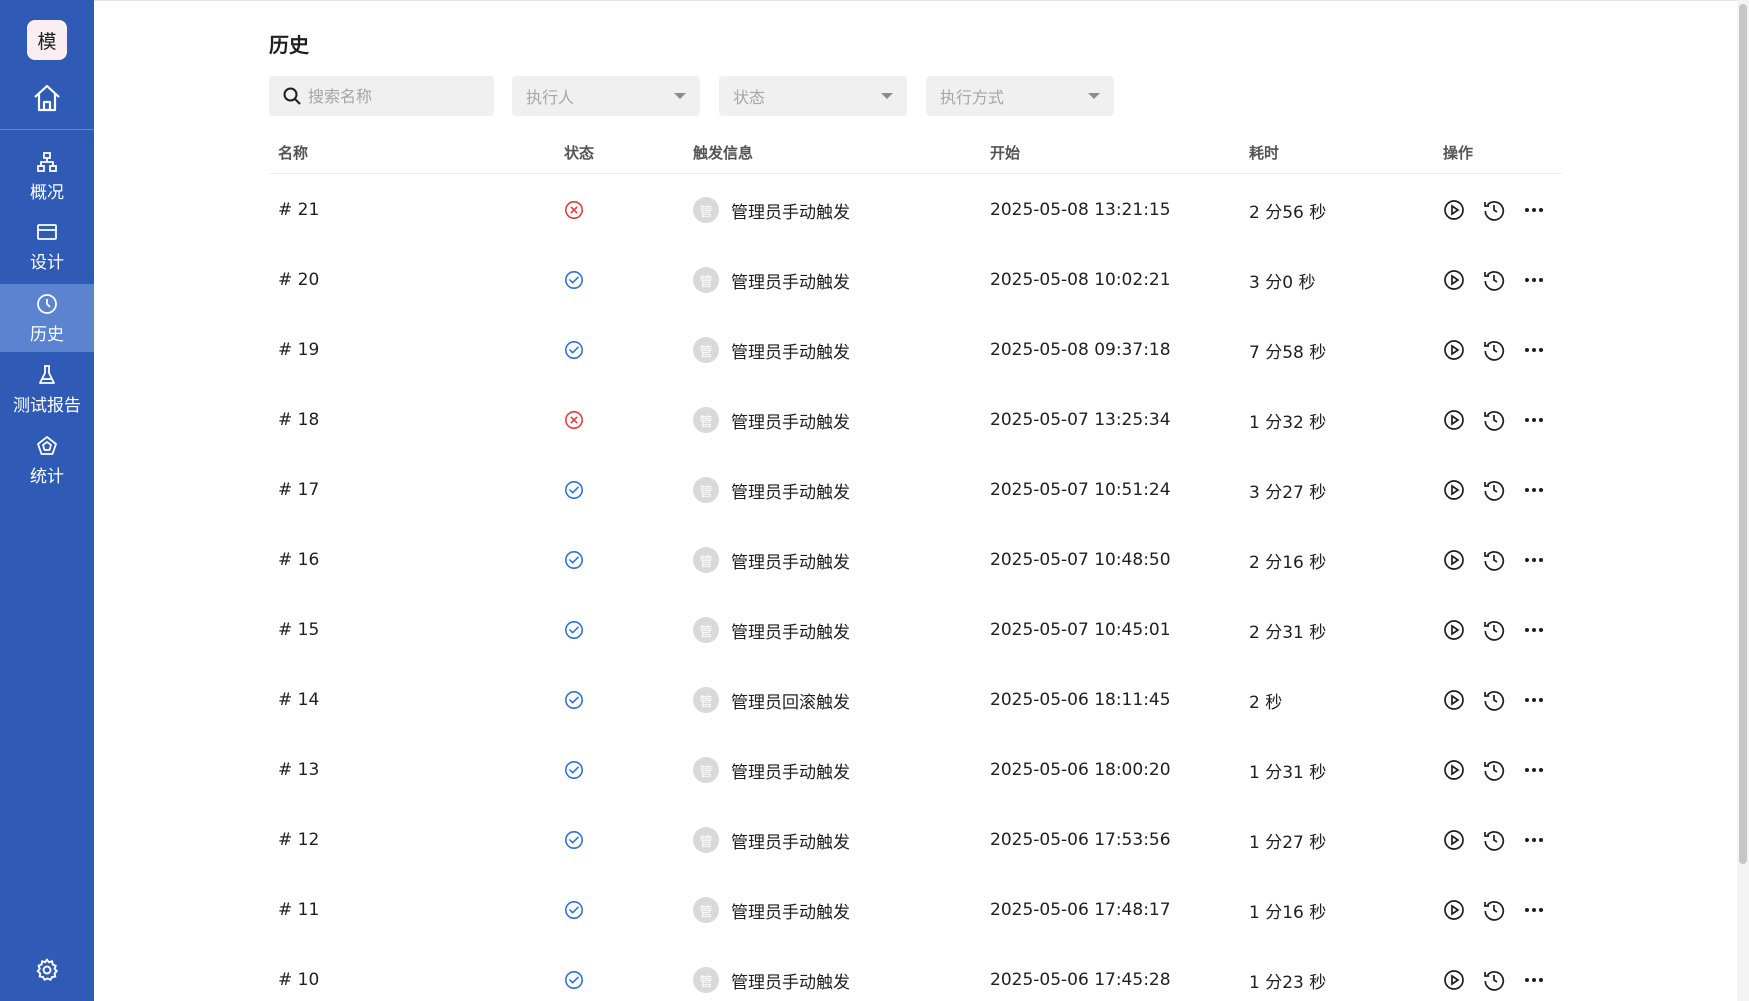 The image size is (1749, 1001). What do you see at coordinates (293, 152) in the screenshot?
I see `column-header-name: 名称` at bounding box center [293, 152].